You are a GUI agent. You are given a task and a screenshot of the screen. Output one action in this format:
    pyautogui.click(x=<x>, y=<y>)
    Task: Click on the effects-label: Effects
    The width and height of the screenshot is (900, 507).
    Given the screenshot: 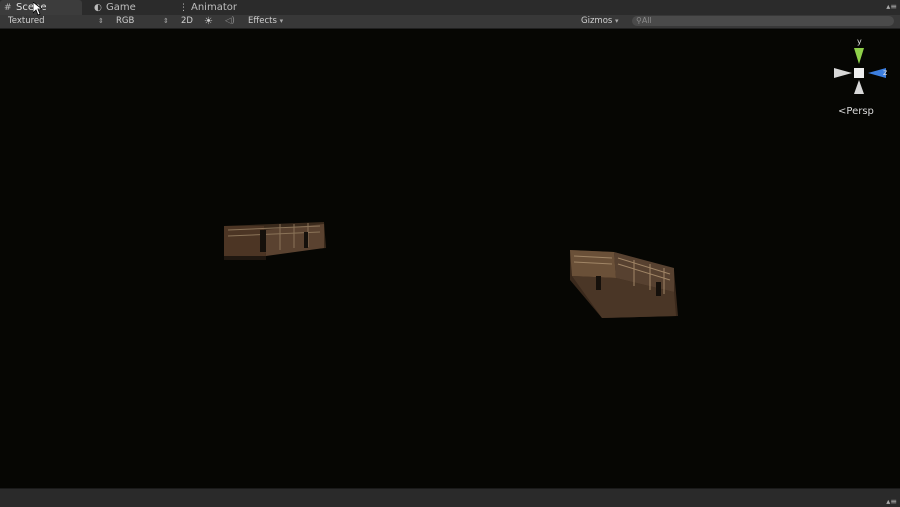 What is the action you would take?
    pyautogui.click(x=262, y=21)
    